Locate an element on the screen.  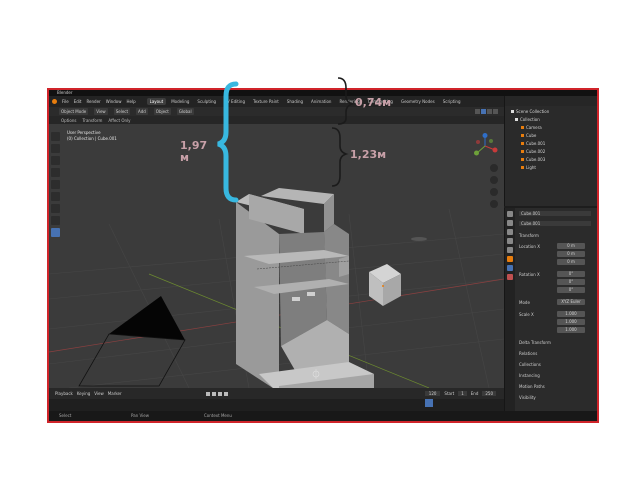
camera-object is located at coordinates (132, 341).